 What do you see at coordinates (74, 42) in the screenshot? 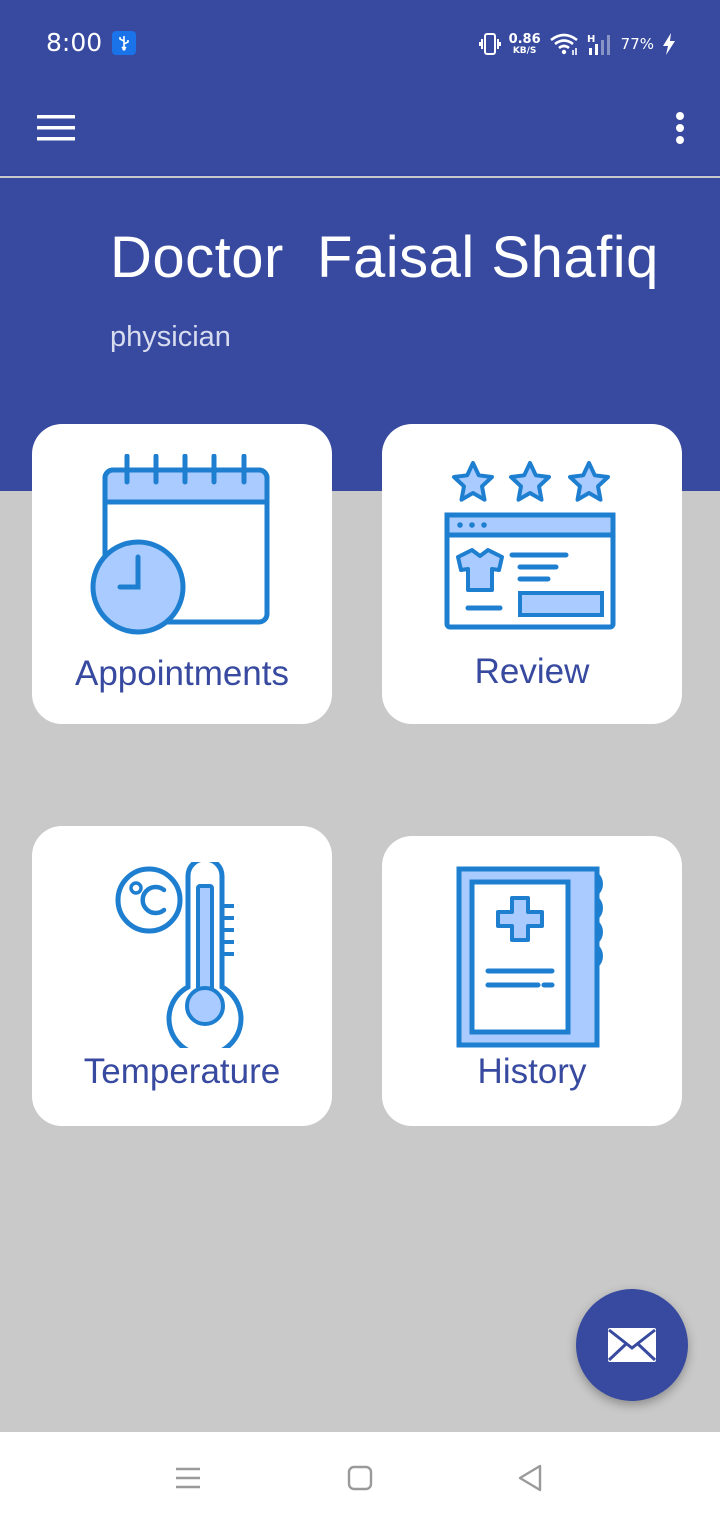
I see `status-time: 8:00` at bounding box center [74, 42].